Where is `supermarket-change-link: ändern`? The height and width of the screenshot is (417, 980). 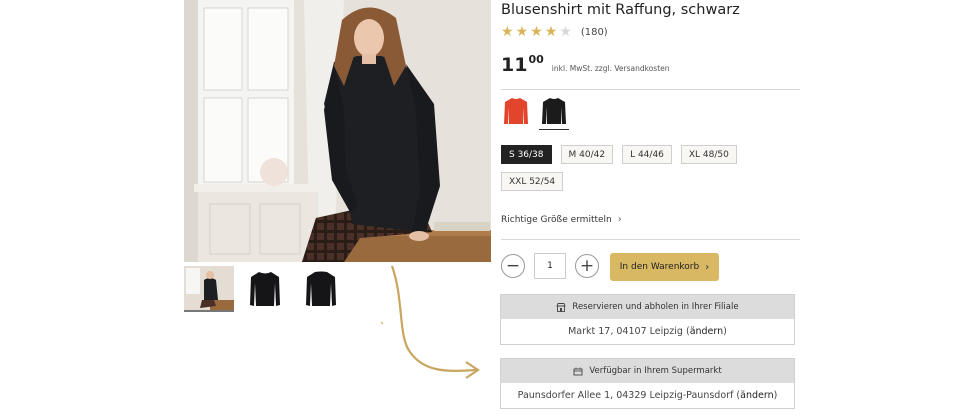
supermarket-change-link: ändern is located at coordinates (756, 395).